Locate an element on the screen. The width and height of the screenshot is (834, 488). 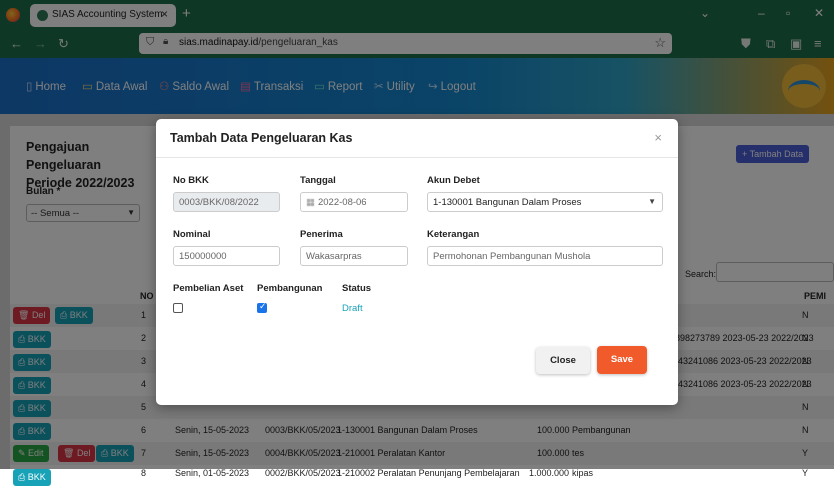
tanggal-label: Tanggal is located at coordinates (318, 180).